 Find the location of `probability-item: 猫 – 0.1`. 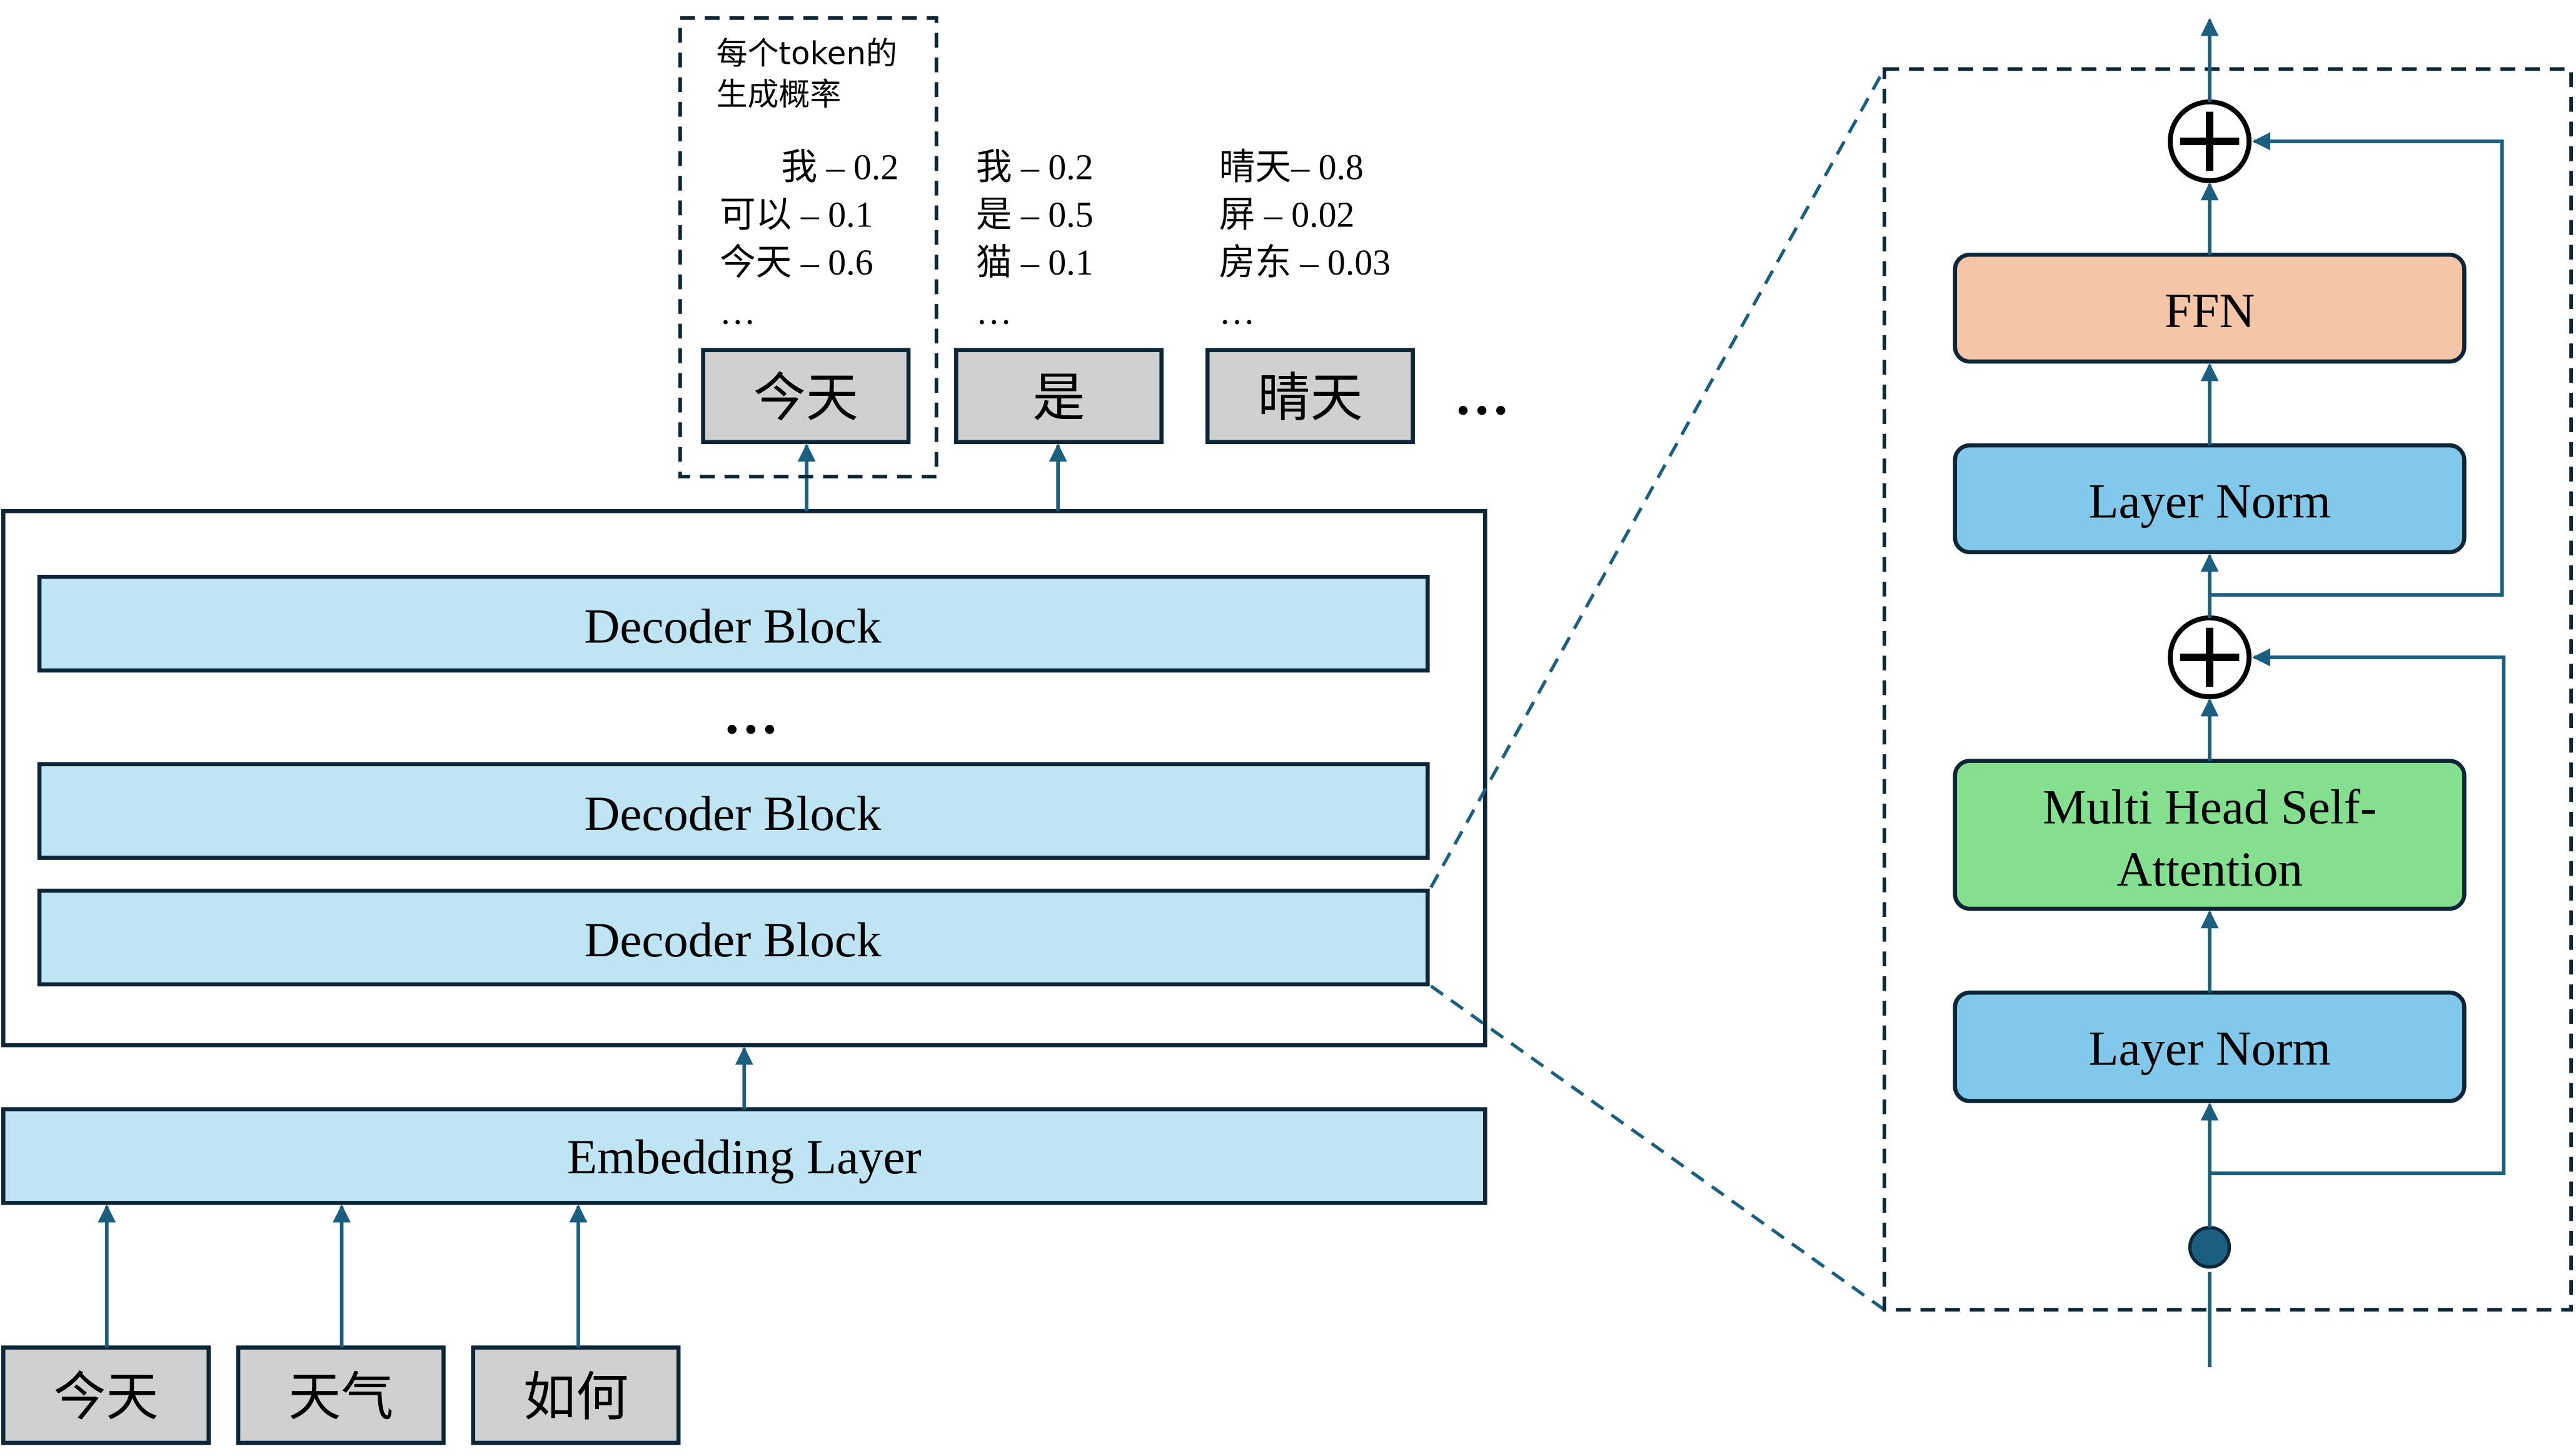

probability-item: 猫 – 0.1 is located at coordinates (1035, 263).